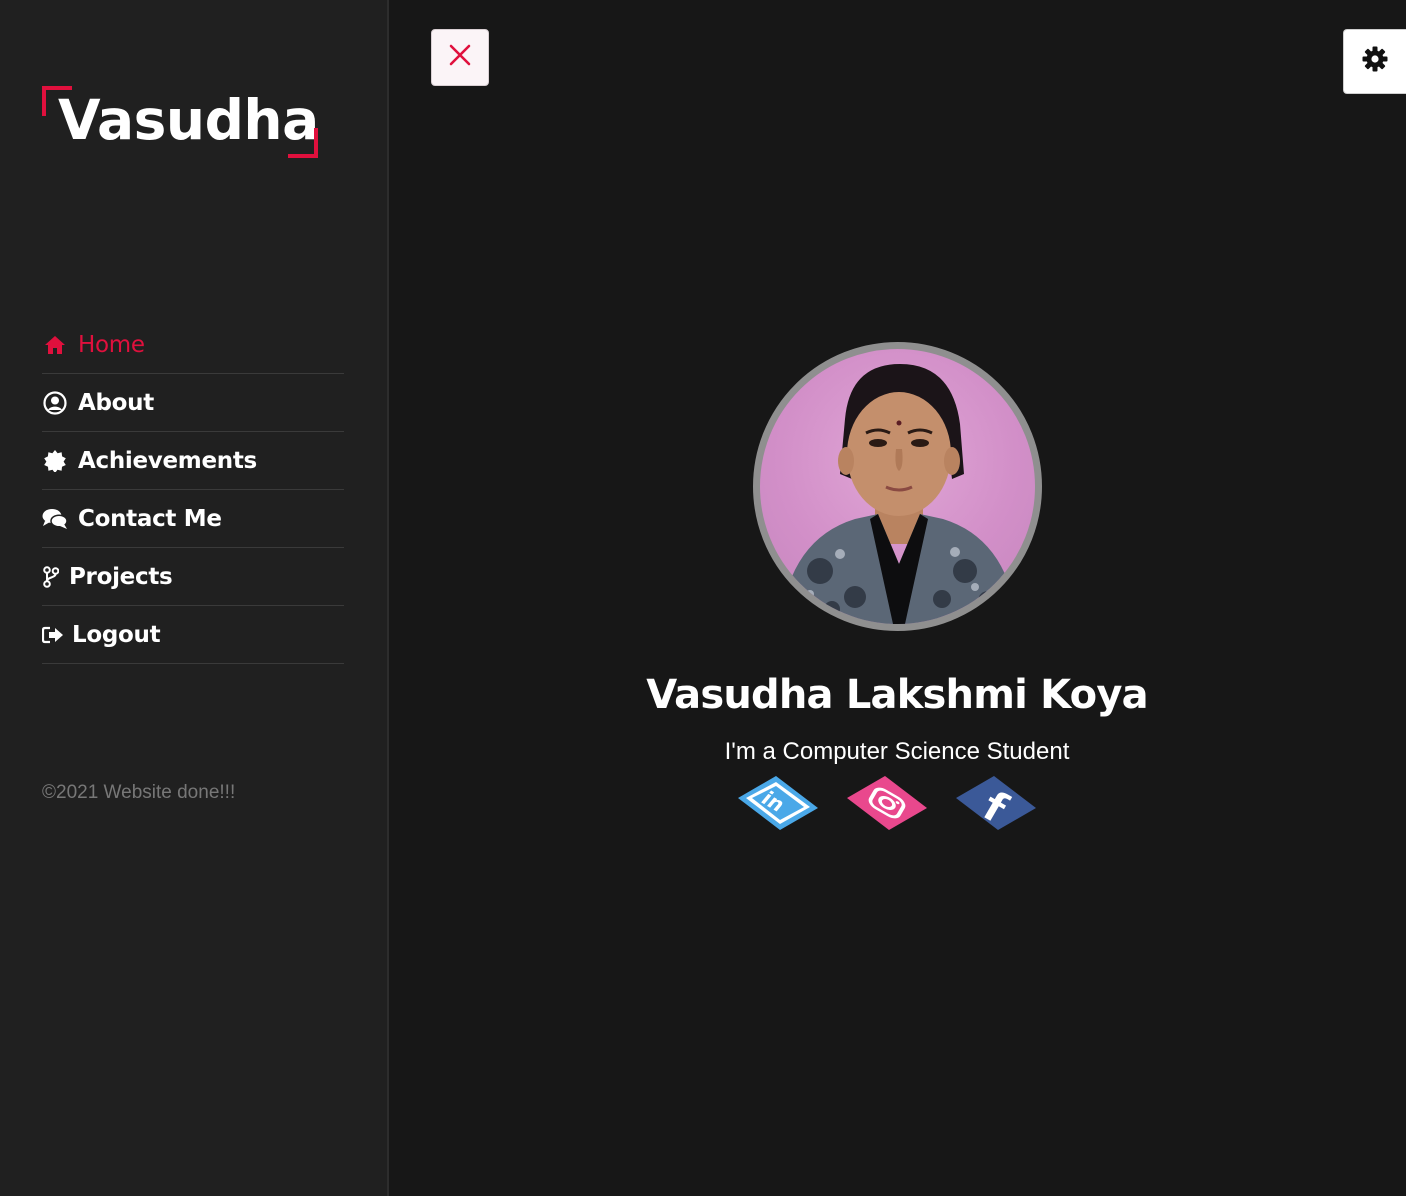 The width and height of the screenshot is (1406, 1196). I want to click on profile-photo, so click(897, 486).